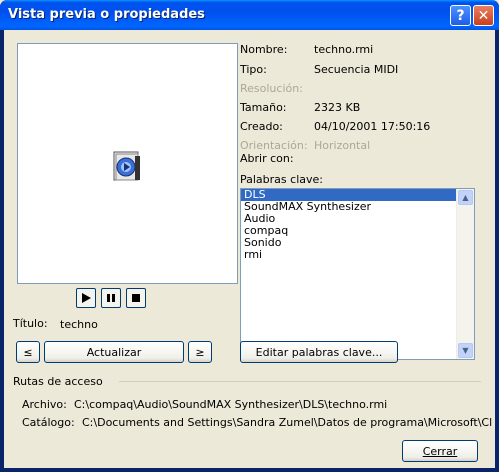  What do you see at coordinates (274, 145) in the screenshot?
I see `orientacion-label: Orientación:` at bounding box center [274, 145].